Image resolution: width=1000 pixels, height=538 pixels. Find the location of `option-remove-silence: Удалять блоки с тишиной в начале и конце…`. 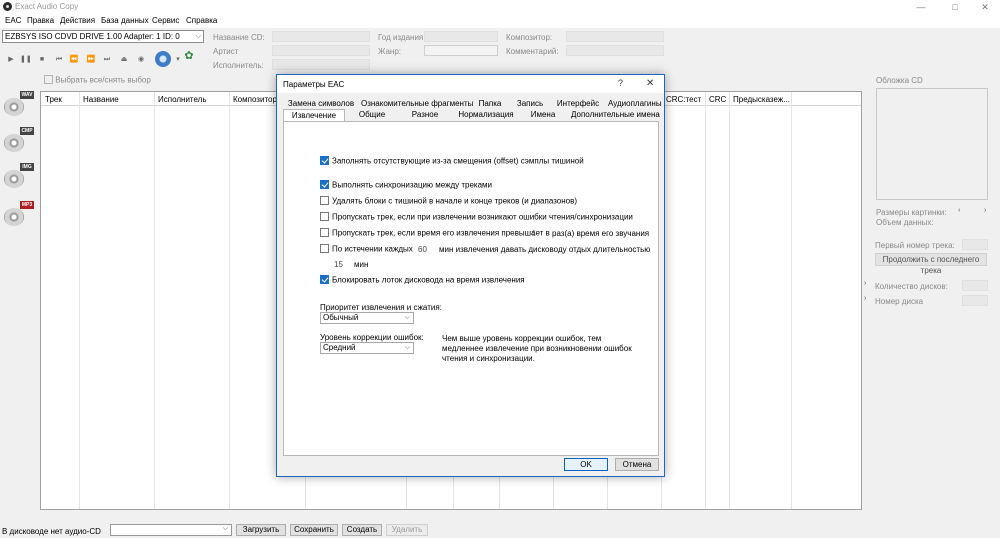

option-remove-silence: Удалять блоки с тишиной в начале и конце… is located at coordinates (448, 201).